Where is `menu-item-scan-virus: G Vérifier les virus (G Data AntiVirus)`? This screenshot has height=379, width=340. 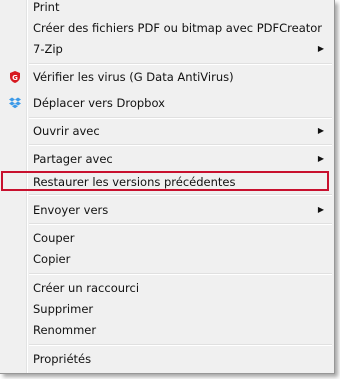 menu-item-scan-virus: G Vérifier les virus (G Data AntiVirus) is located at coordinates (167, 77).